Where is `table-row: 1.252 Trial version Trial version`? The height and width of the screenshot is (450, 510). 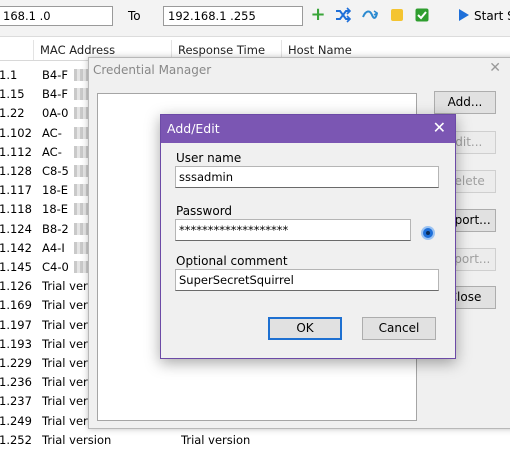 table-row: 1.252 Trial version Trial version is located at coordinates (255, 440).